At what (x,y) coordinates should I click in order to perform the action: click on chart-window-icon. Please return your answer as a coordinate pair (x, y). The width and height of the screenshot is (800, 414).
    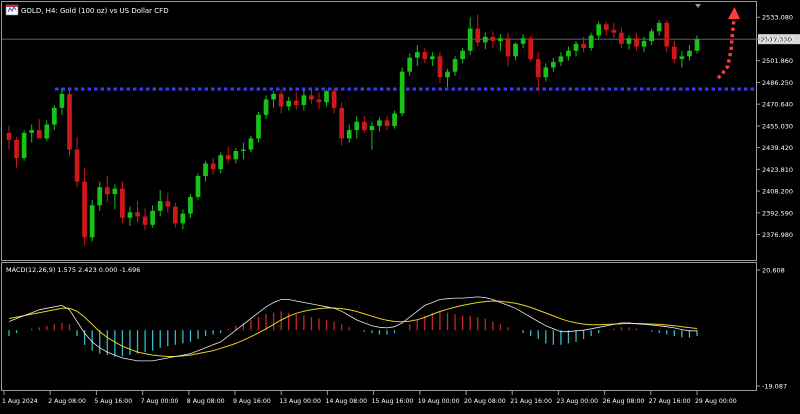
    Looking at the image, I should click on (12, 10).